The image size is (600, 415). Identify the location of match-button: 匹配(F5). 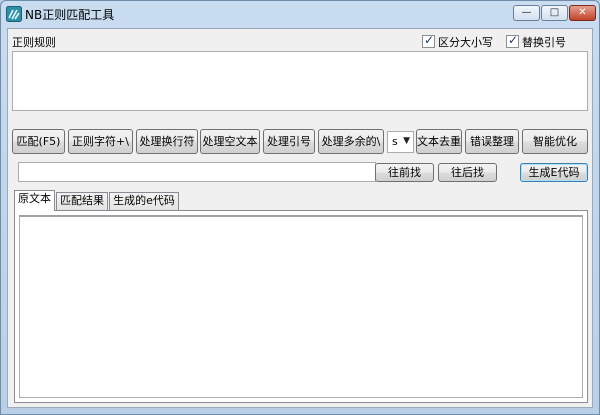
(38, 141).